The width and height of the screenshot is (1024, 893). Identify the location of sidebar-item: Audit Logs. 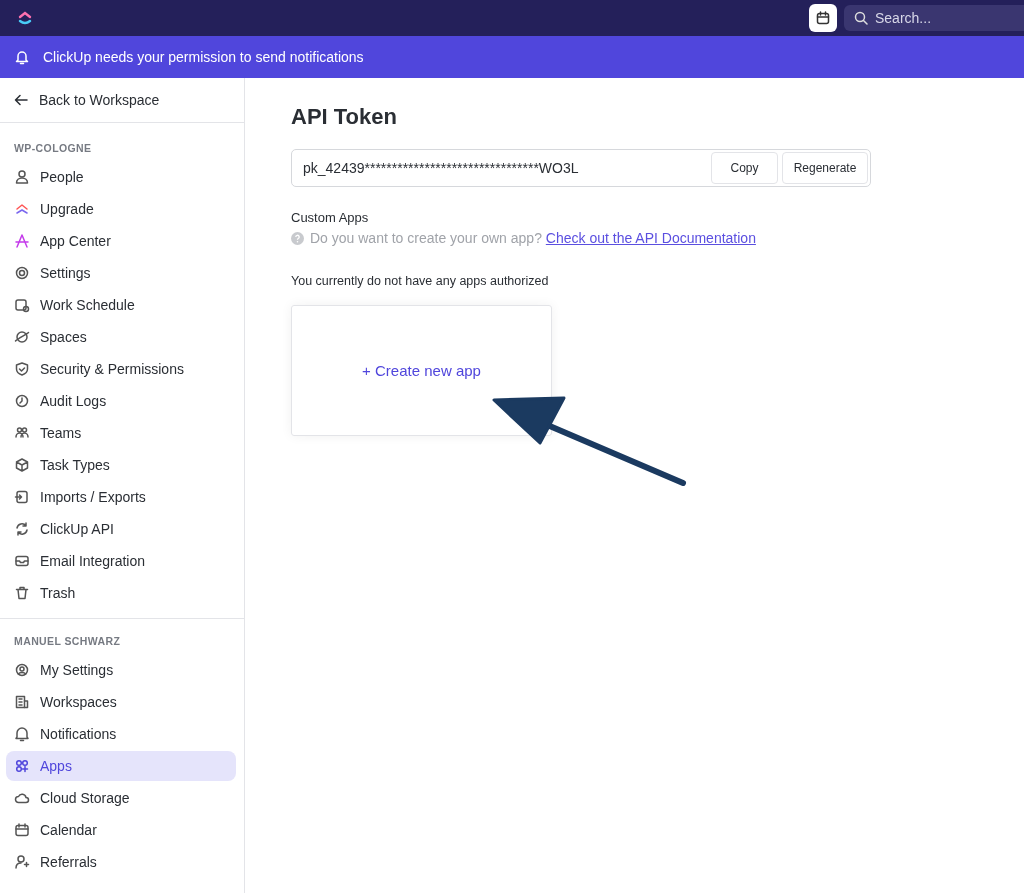
(121, 401).